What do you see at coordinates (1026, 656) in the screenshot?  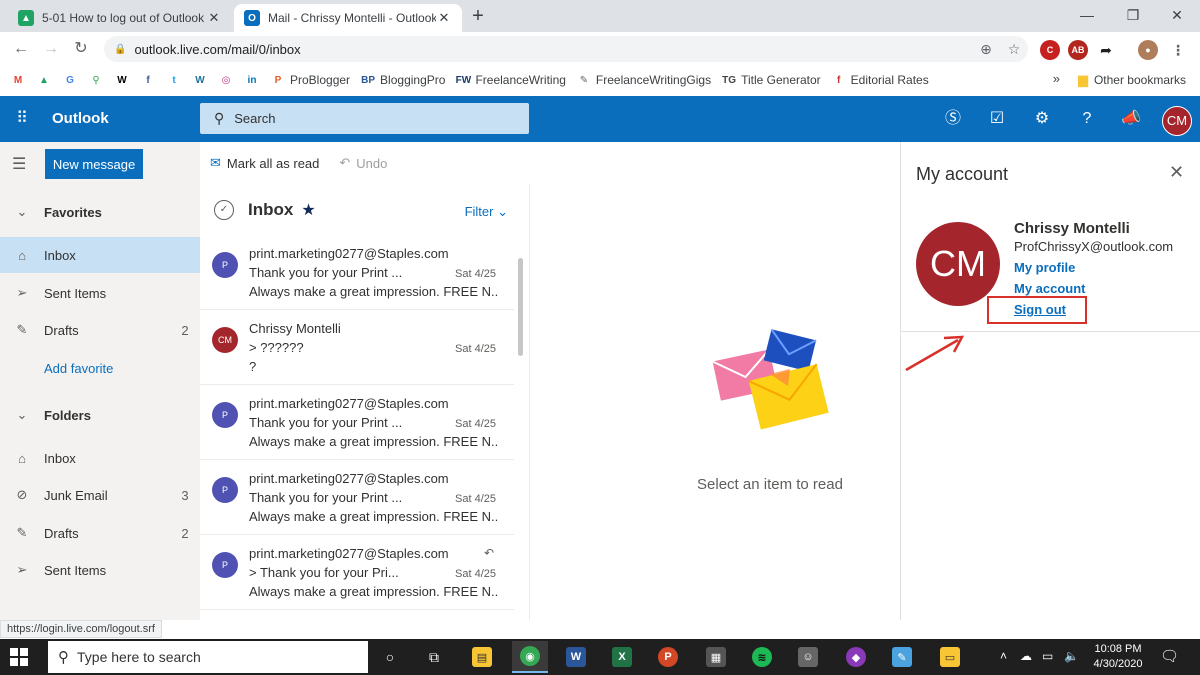 I see `cloud-icon: ☁` at bounding box center [1026, 656].